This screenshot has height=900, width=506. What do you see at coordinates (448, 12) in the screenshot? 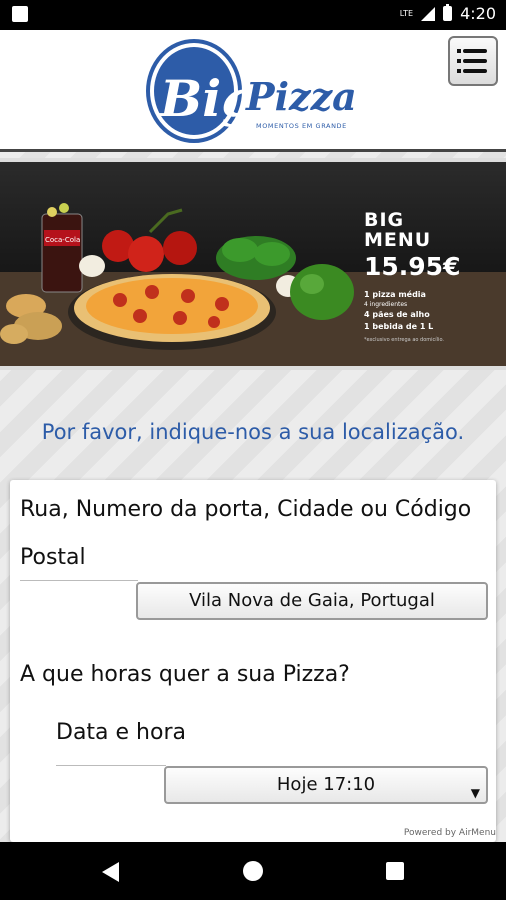
I see `battery-icon` at bounding box center [448, 12].